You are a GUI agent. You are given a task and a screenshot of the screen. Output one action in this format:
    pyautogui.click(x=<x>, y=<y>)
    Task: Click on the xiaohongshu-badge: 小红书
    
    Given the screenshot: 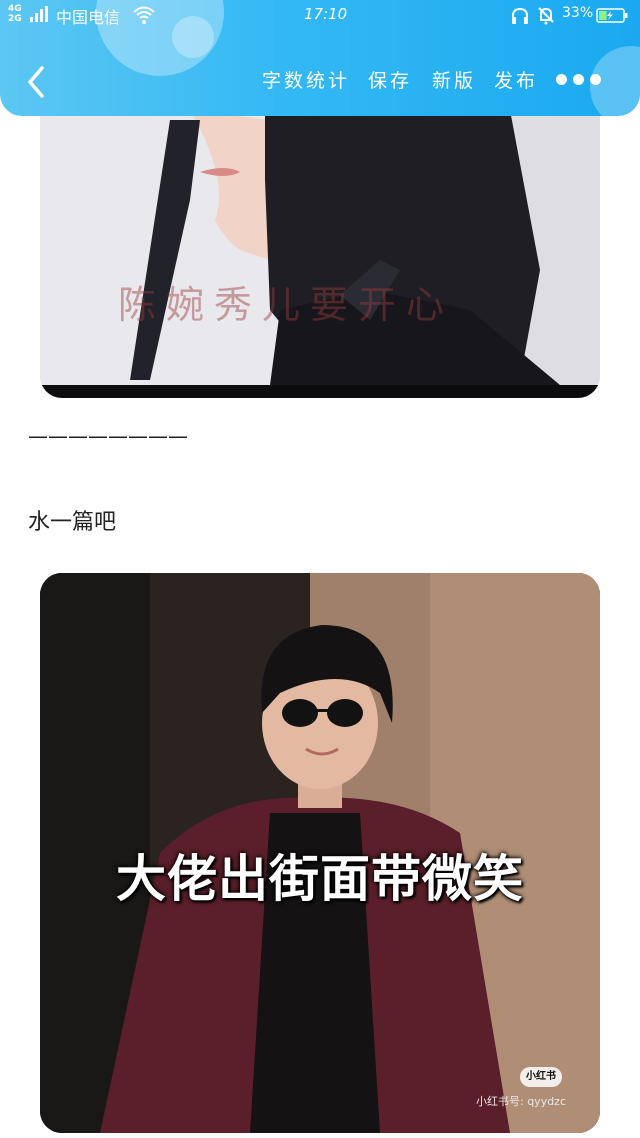 What is the action you would take?
    pyautogui.click(x=541, y=1077)
    